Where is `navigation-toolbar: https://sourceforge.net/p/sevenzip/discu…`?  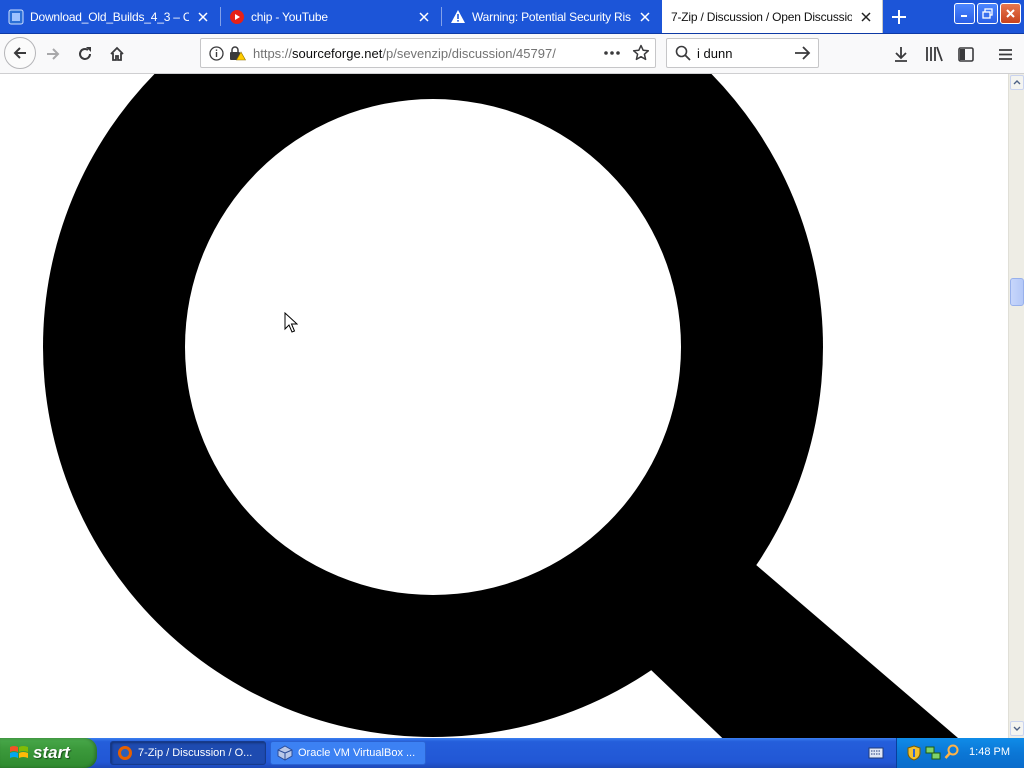 navigation-toolbar: https://sourceforge.net/p/sevenzip/discu… is located at coordinates (512, 54).